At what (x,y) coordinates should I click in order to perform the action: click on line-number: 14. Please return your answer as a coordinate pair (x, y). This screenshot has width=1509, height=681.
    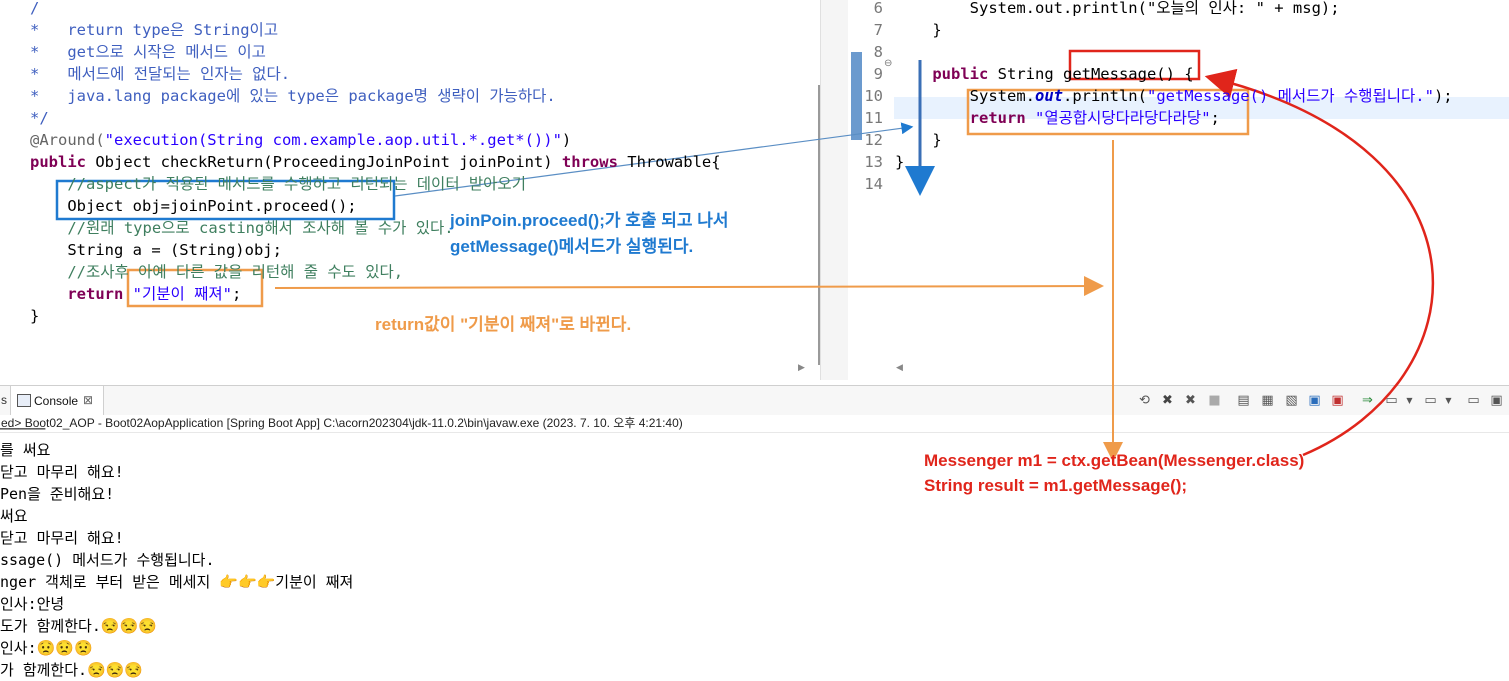
    Looking at the image, I should click on (873, 184).